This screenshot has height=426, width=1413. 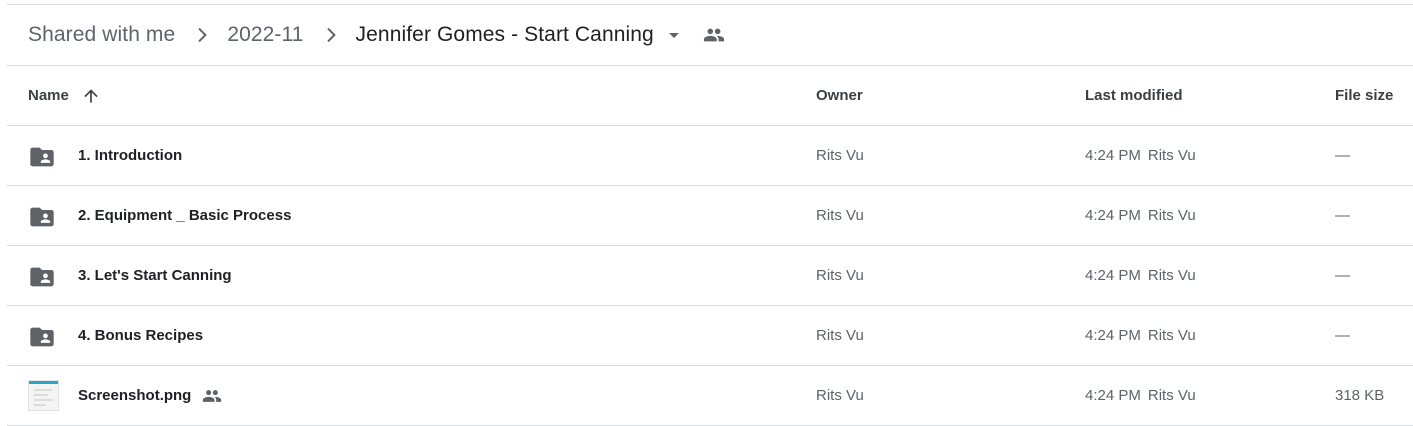 I want to click on column-header-name: Name, so click(x=64, y=95).